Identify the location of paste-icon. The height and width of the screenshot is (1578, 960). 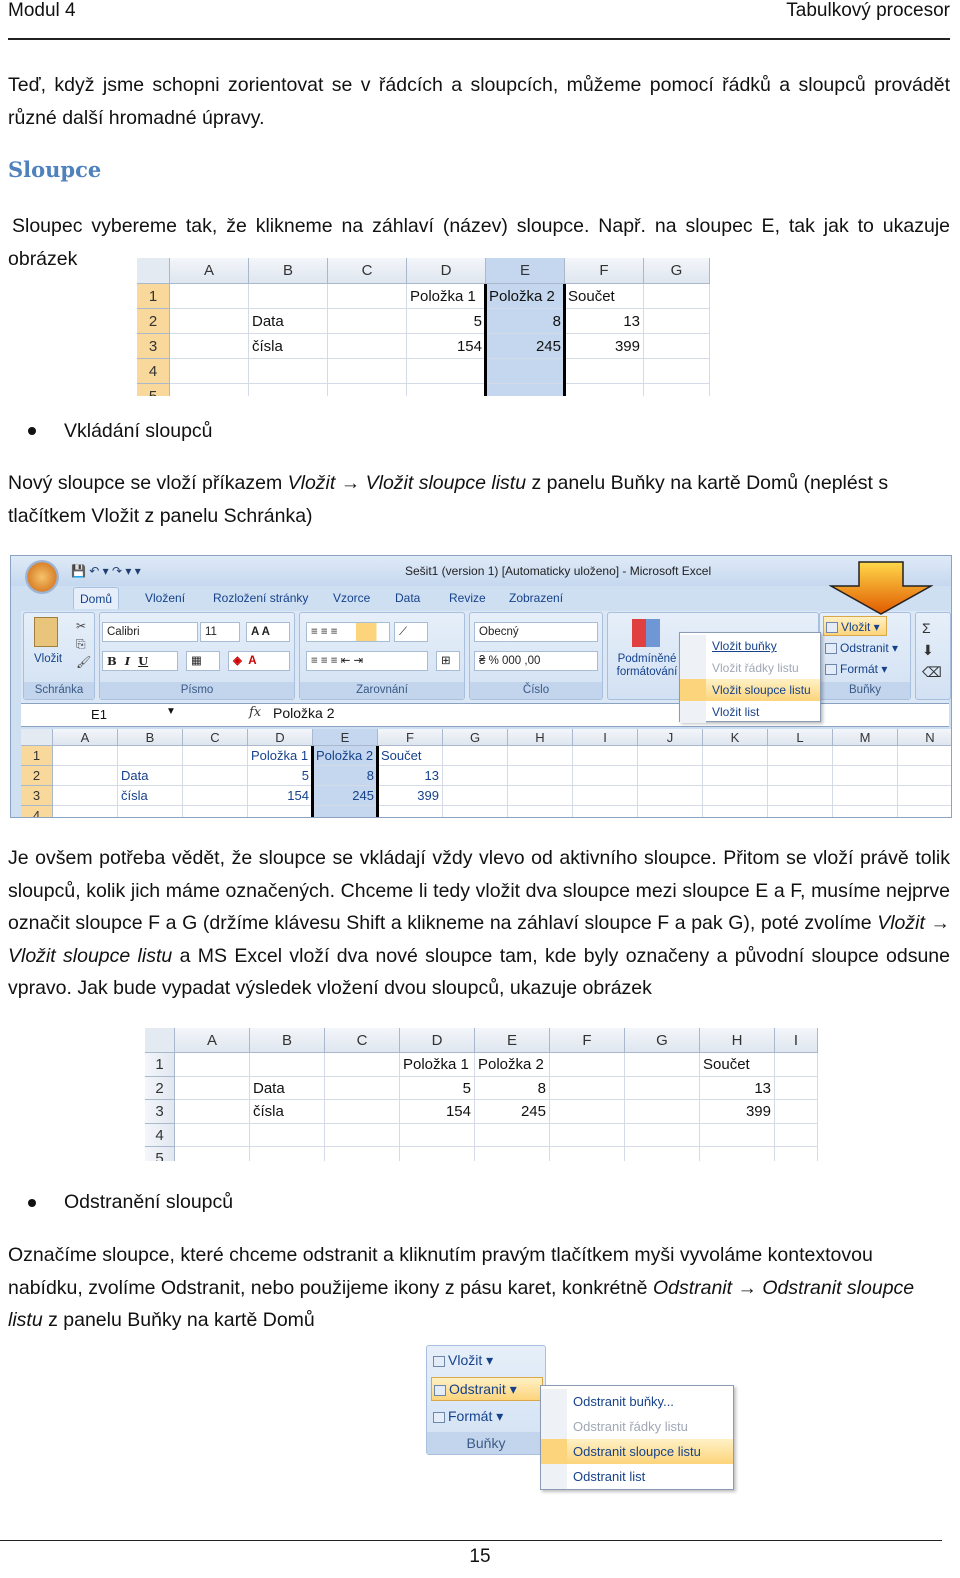
(46, 632).